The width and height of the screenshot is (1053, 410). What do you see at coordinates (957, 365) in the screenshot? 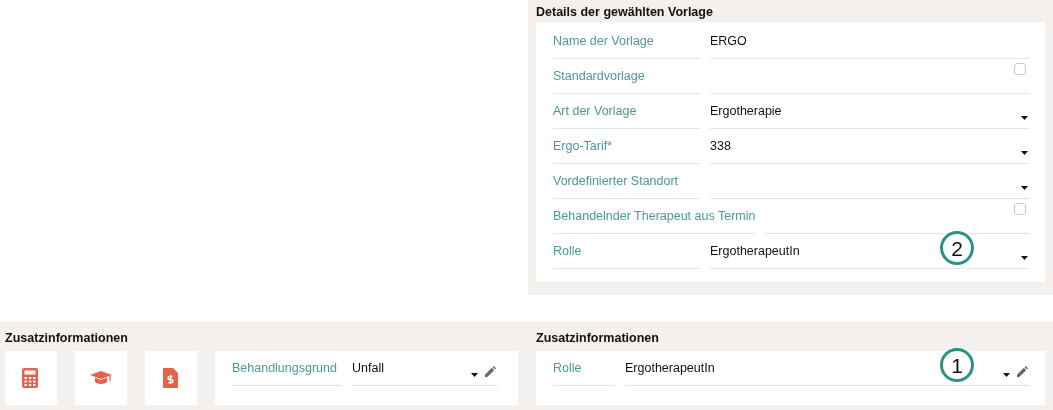
I see `callout-badge: 1` at bounding box center [957, 365].